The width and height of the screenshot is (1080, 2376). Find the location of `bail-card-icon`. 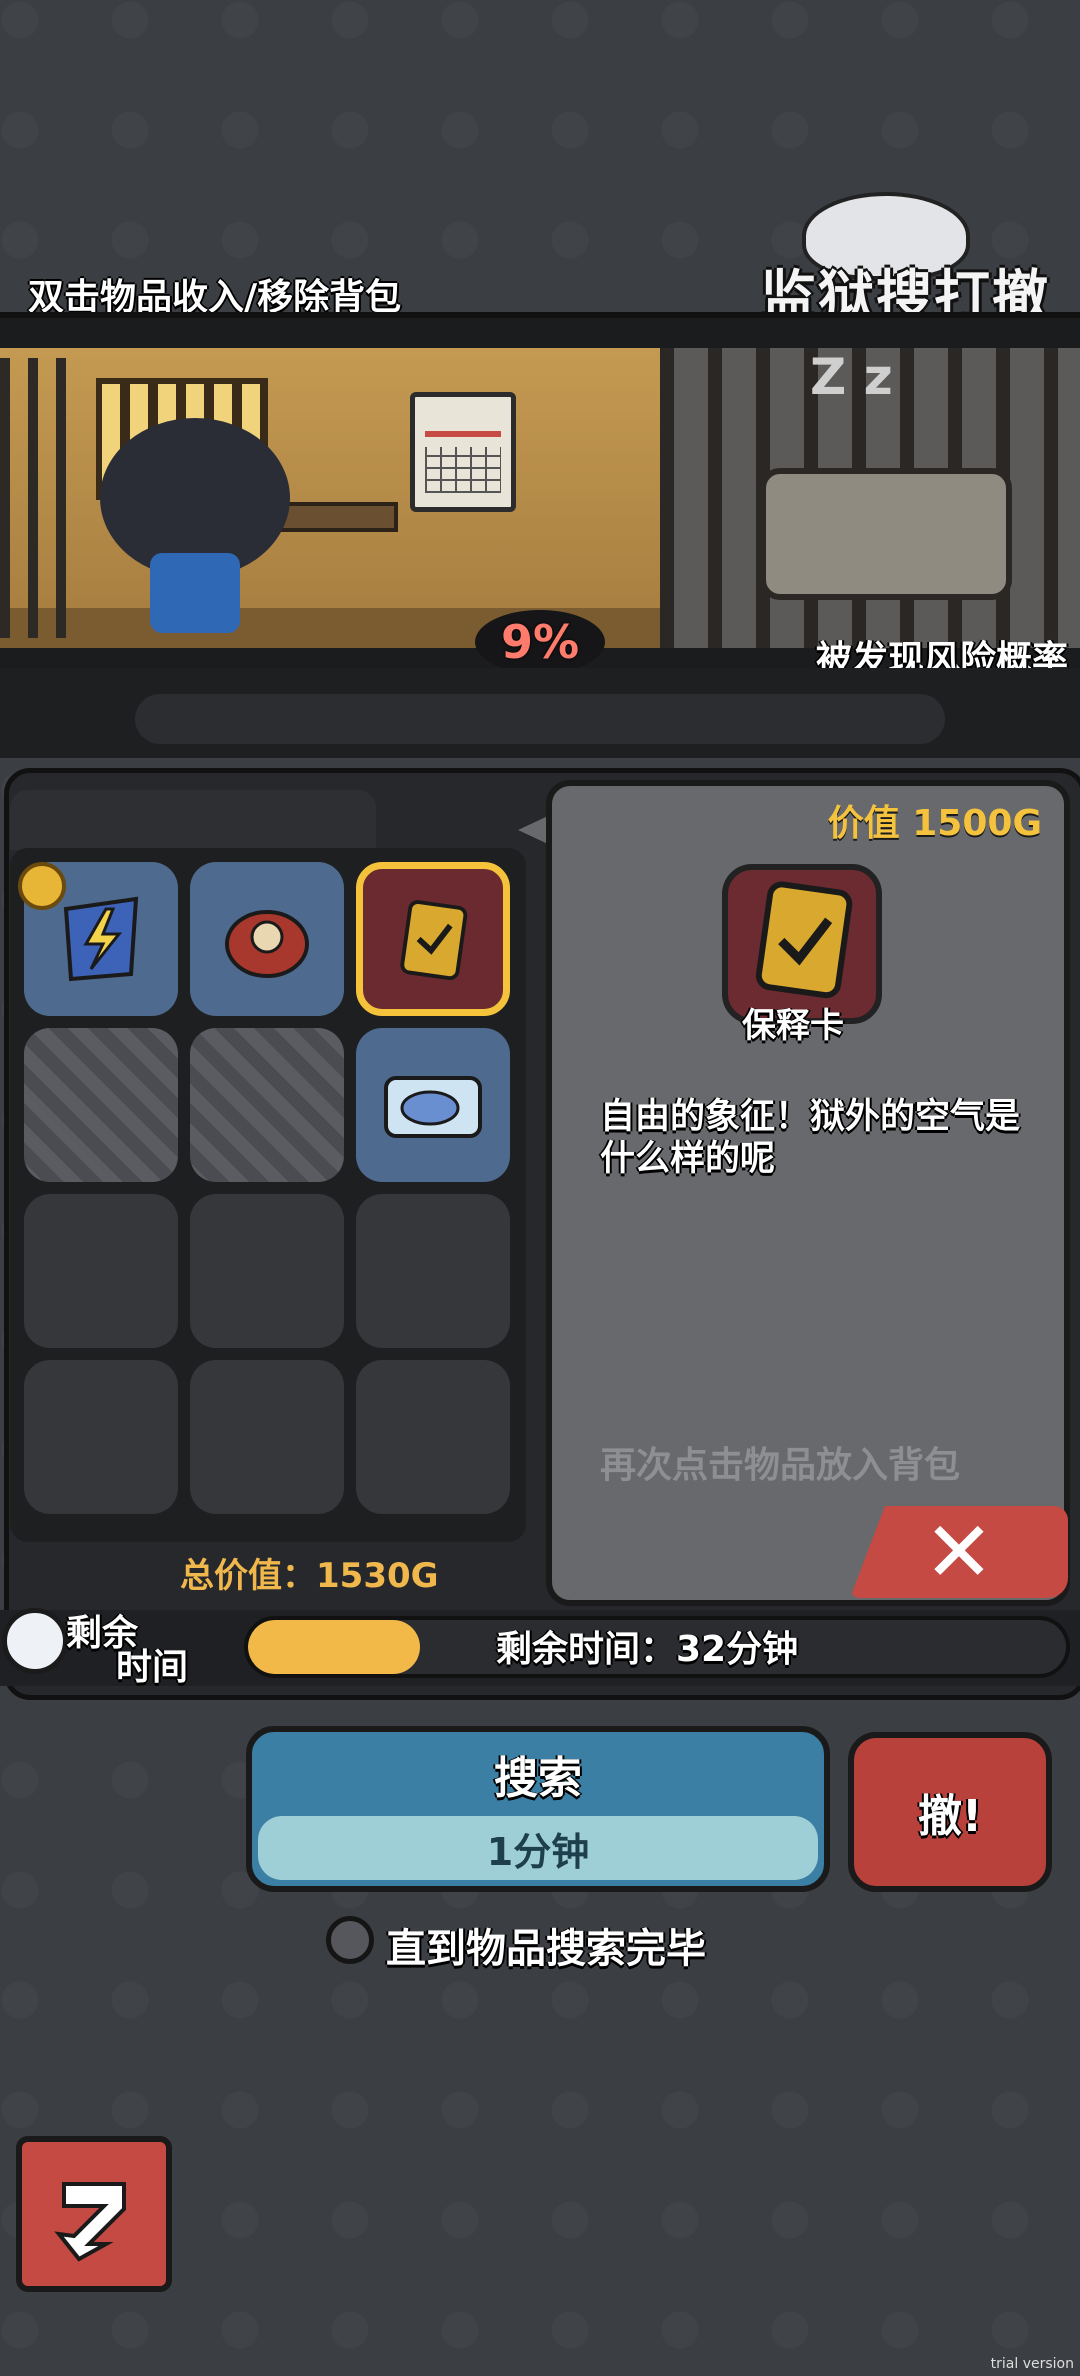

bail-card-icon is located at coordinates (433, 939).